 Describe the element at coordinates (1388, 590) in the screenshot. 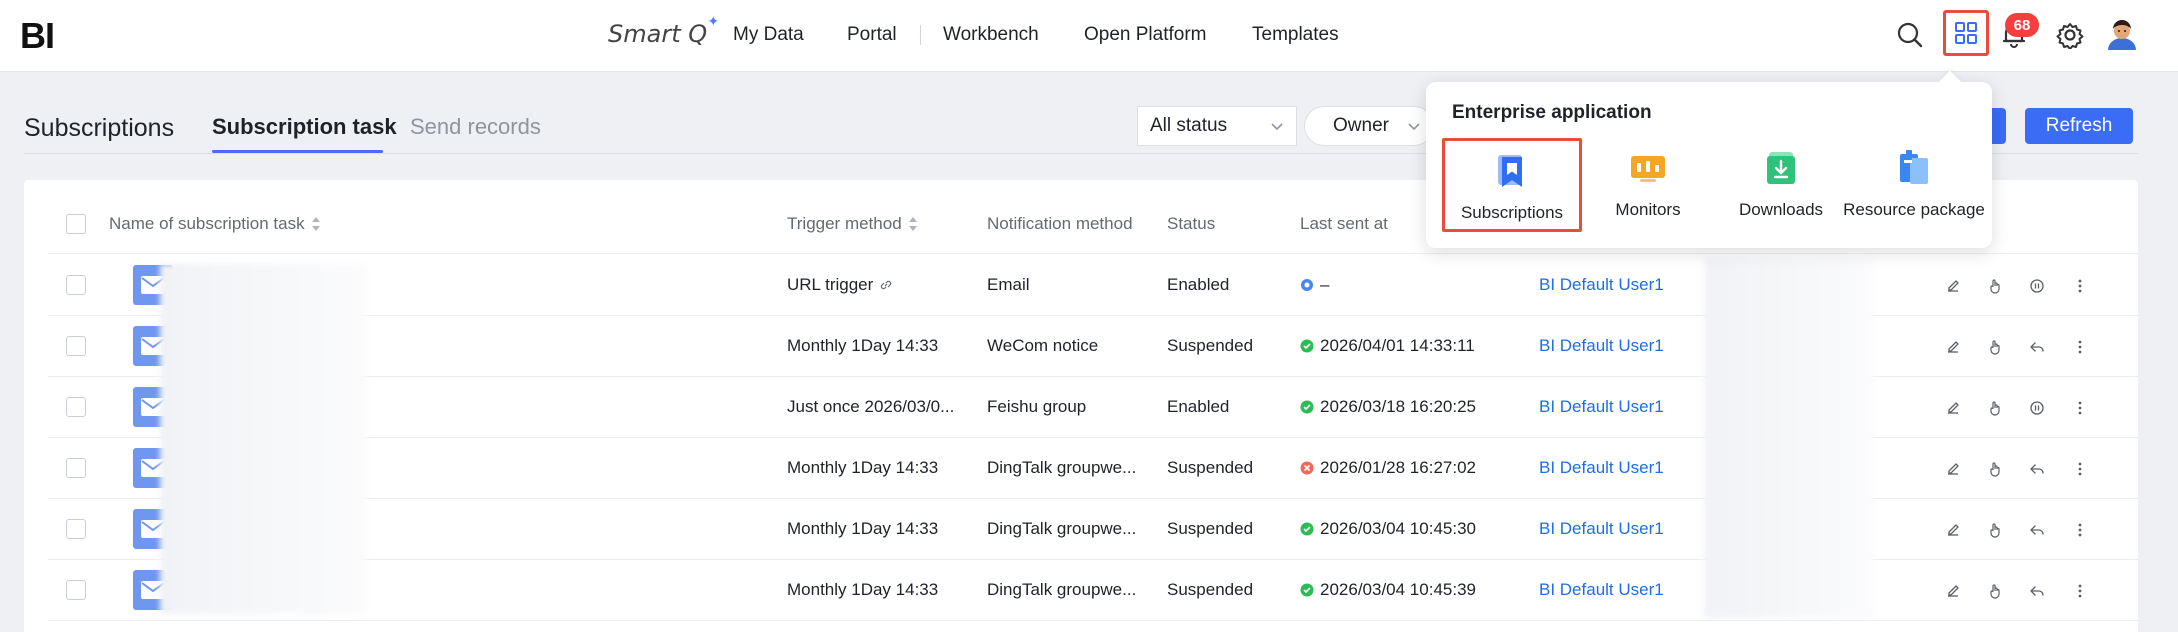

I see `last-sent-cell: 2026/03/04 10:45:39` at that location.